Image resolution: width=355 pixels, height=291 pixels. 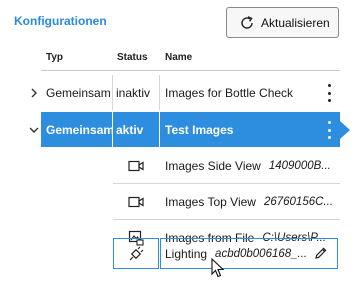 I want to click on mouse-cursor-icon, so click(x=219, y=270).